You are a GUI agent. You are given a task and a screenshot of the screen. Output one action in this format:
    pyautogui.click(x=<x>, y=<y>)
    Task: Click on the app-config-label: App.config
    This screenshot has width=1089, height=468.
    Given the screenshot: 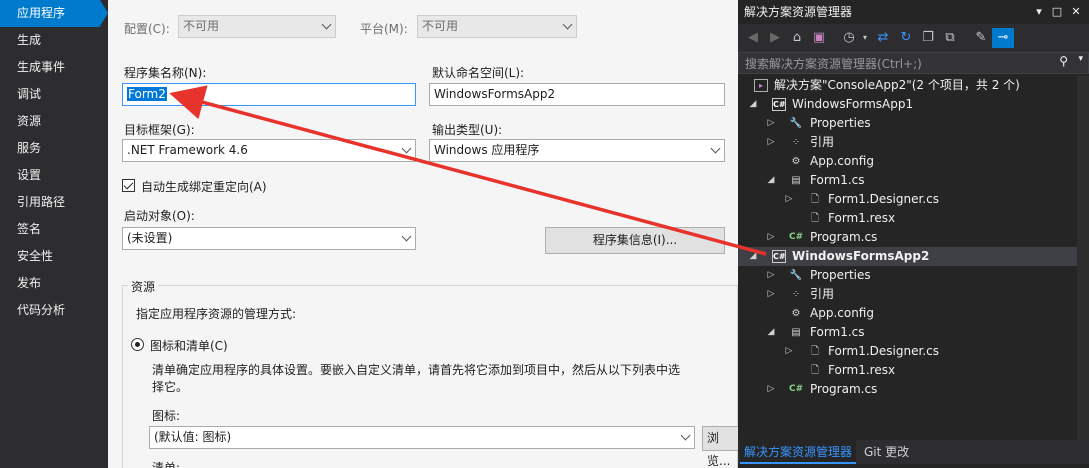 What is the action you would take?
    pyautogui.click(x=842, y=161)
    